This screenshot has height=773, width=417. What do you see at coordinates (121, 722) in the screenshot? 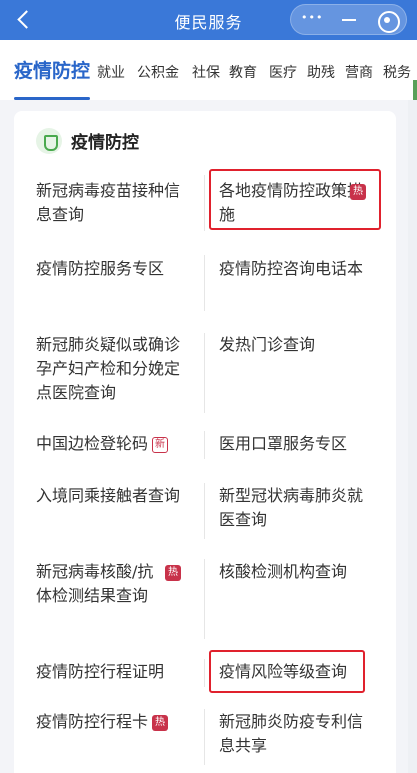
I see `service-item-hot: 疫情防控行程卡热` at bounding box center [121, 722].